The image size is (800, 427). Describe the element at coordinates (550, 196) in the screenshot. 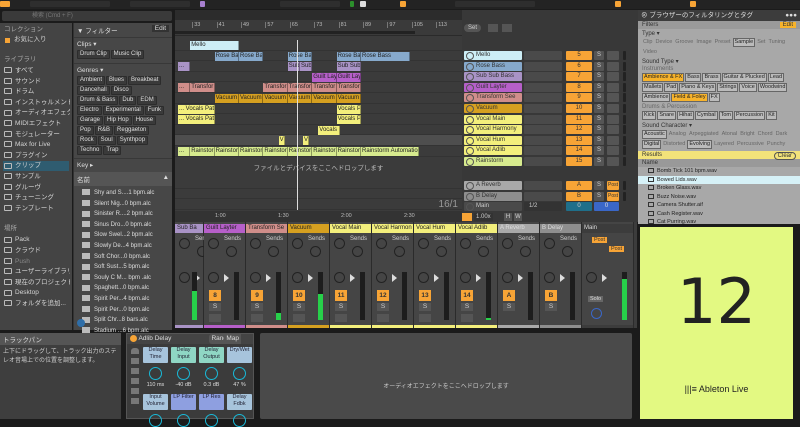

I see `track-header: B Delay B S Post` at that location.